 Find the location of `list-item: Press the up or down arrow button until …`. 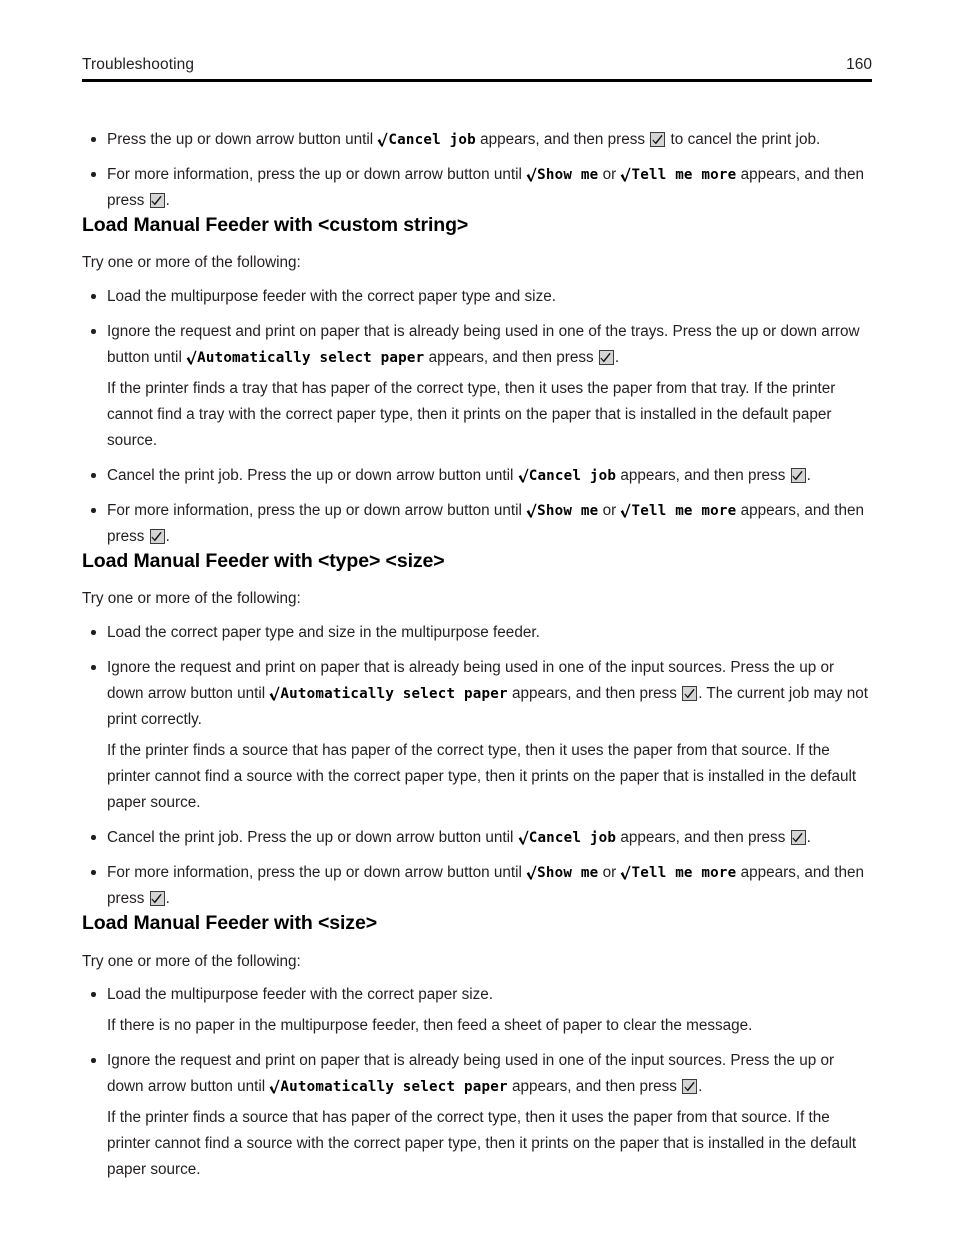

list-item: Press the up or down arrow button until … is located at coordinates (477, 140).